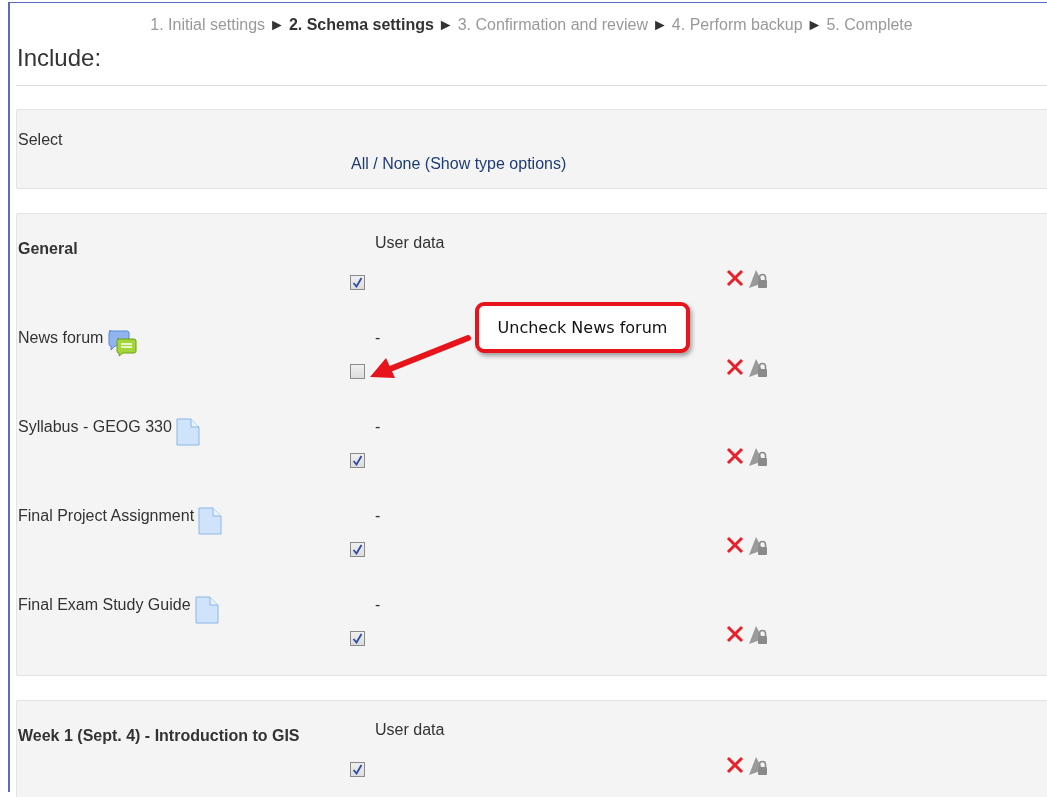 This screenshot has height=797, width=1047. Describe the element at coordinates (48, 249) in the screenshot. I see `section-title: General` at that location.